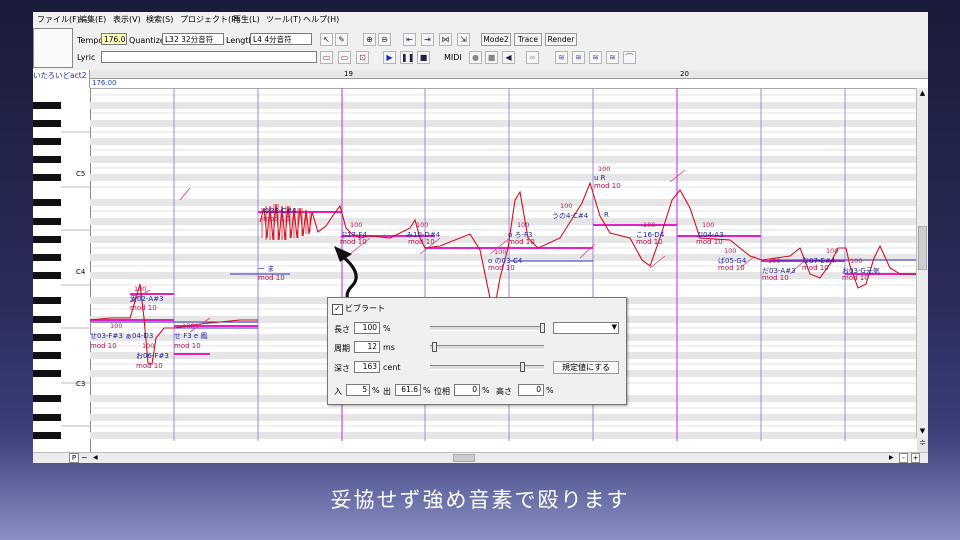 Image resolution: width=960 pixels, height=540 pixels. I want to click on zoom-vertical-icon: ≑, so click(922, 445).